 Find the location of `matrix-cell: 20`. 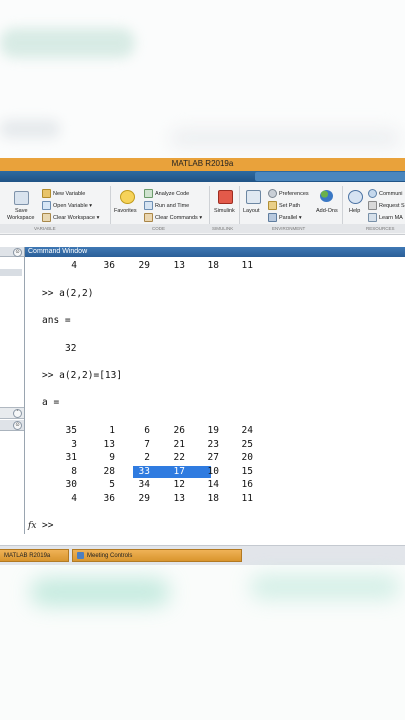

matrix-cell: 20 is located at coordinates (247, 458).